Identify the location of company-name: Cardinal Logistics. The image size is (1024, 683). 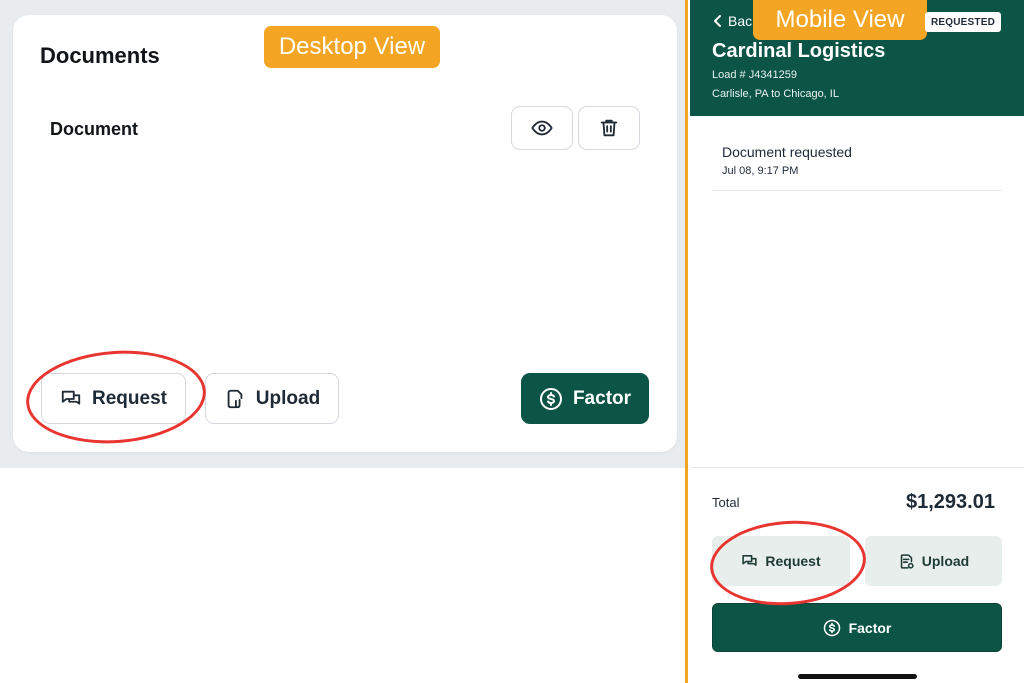
(799, 51).